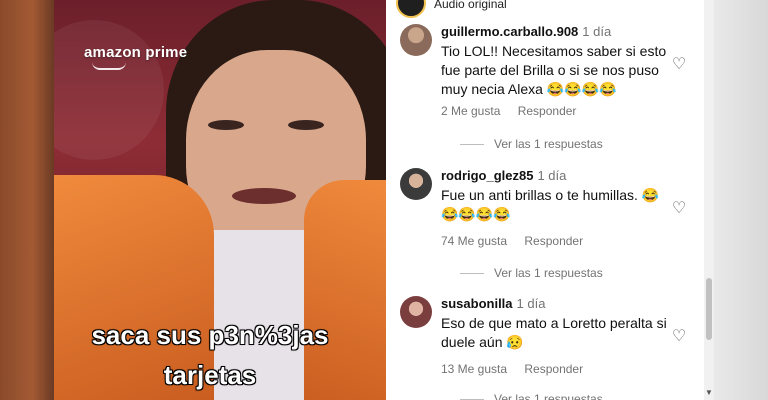  Describe the element at coordinates (550, 204) in the screenshot. I see `comment-text: Fue un anti brillas o te humillas. 😂😂😂😂😂` at that location.